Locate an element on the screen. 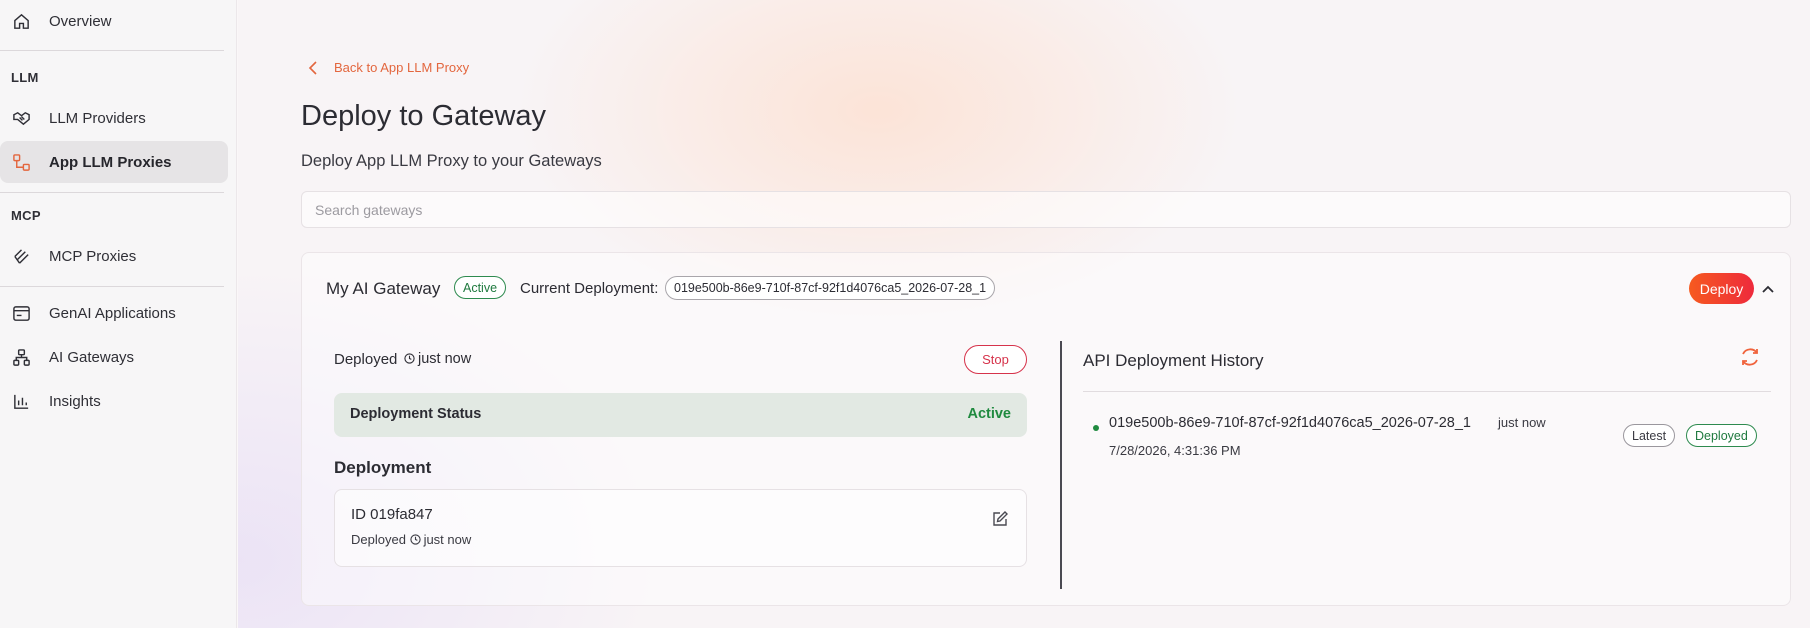 The width and height of the screenshot is (1810, 628). deployment-sub-label: Deployed is located at coordinates (378, 539).